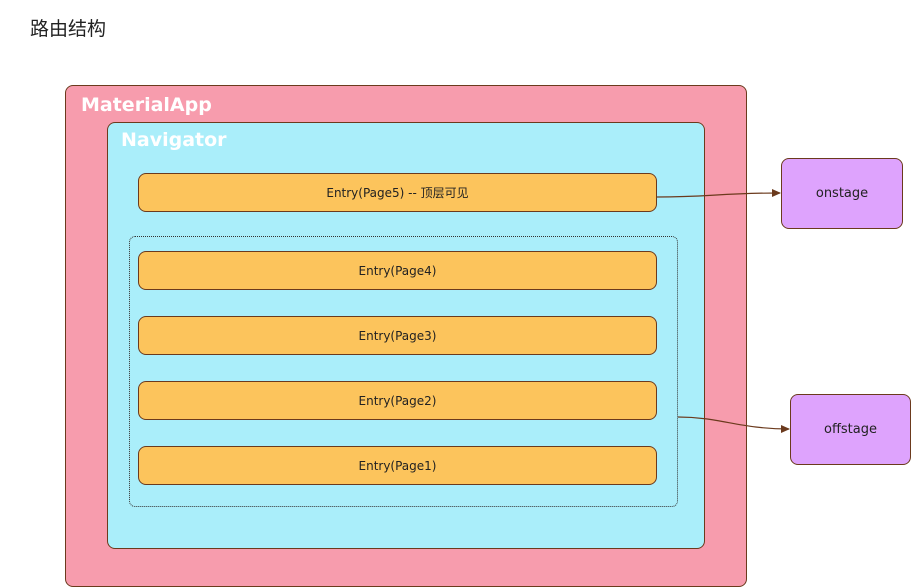 This screenshot has height=587, width=911. What do you see at coordinates (397, 465) in the screenshot?
I see `entry-page1: Entry(Page1)` at bounding box center [397, 465].